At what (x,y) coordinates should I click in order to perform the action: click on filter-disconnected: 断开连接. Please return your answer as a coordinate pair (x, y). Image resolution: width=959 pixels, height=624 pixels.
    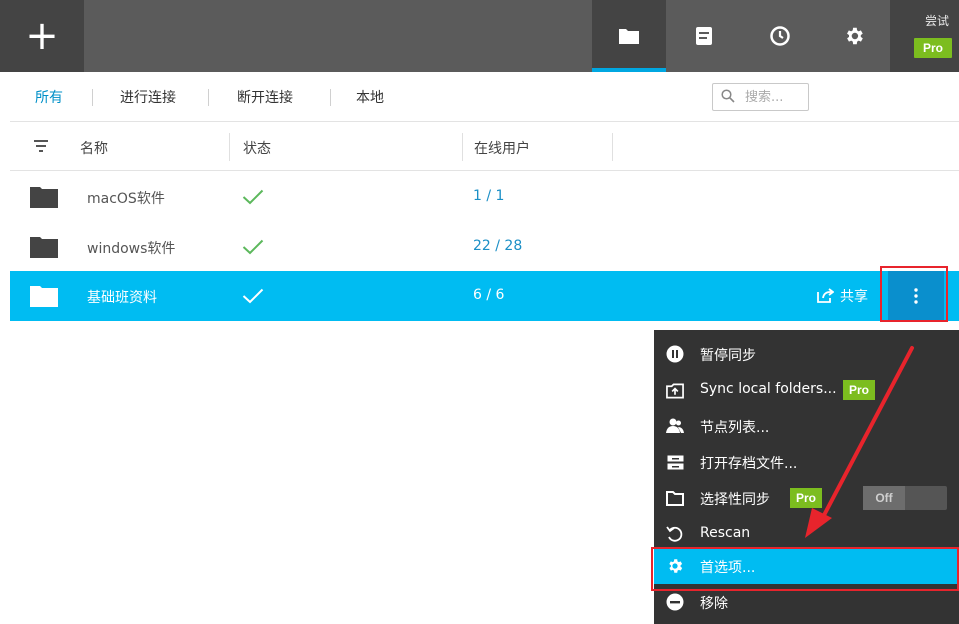
    Looking at the image, I should click on (265, 97).